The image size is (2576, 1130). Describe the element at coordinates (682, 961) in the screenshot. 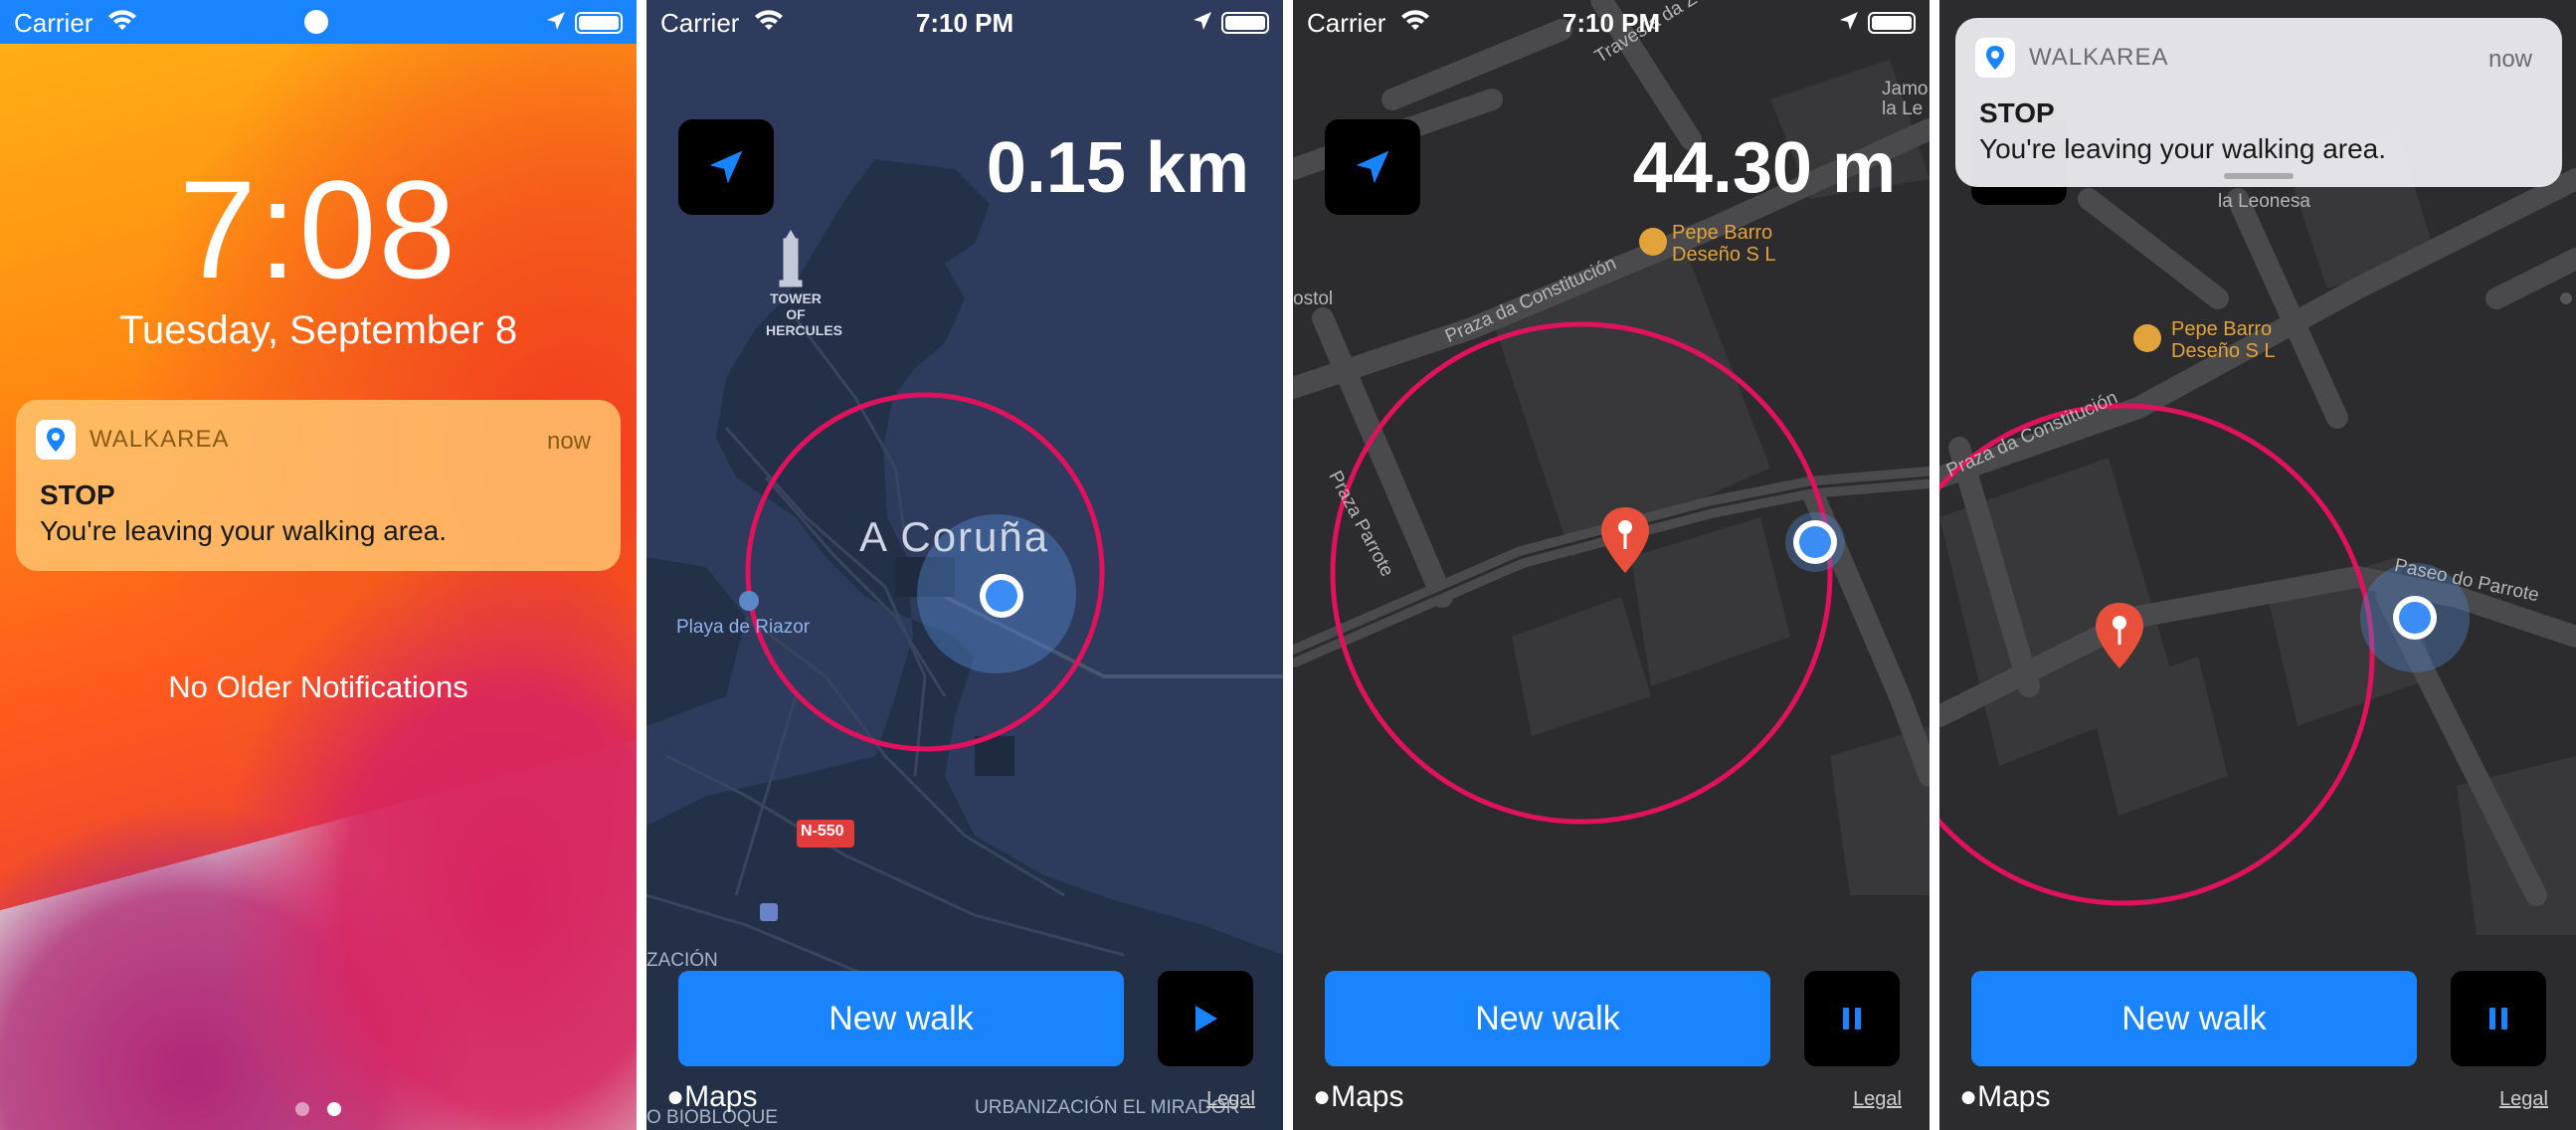

I see `district-label-left: ZACIÓN` at that location.